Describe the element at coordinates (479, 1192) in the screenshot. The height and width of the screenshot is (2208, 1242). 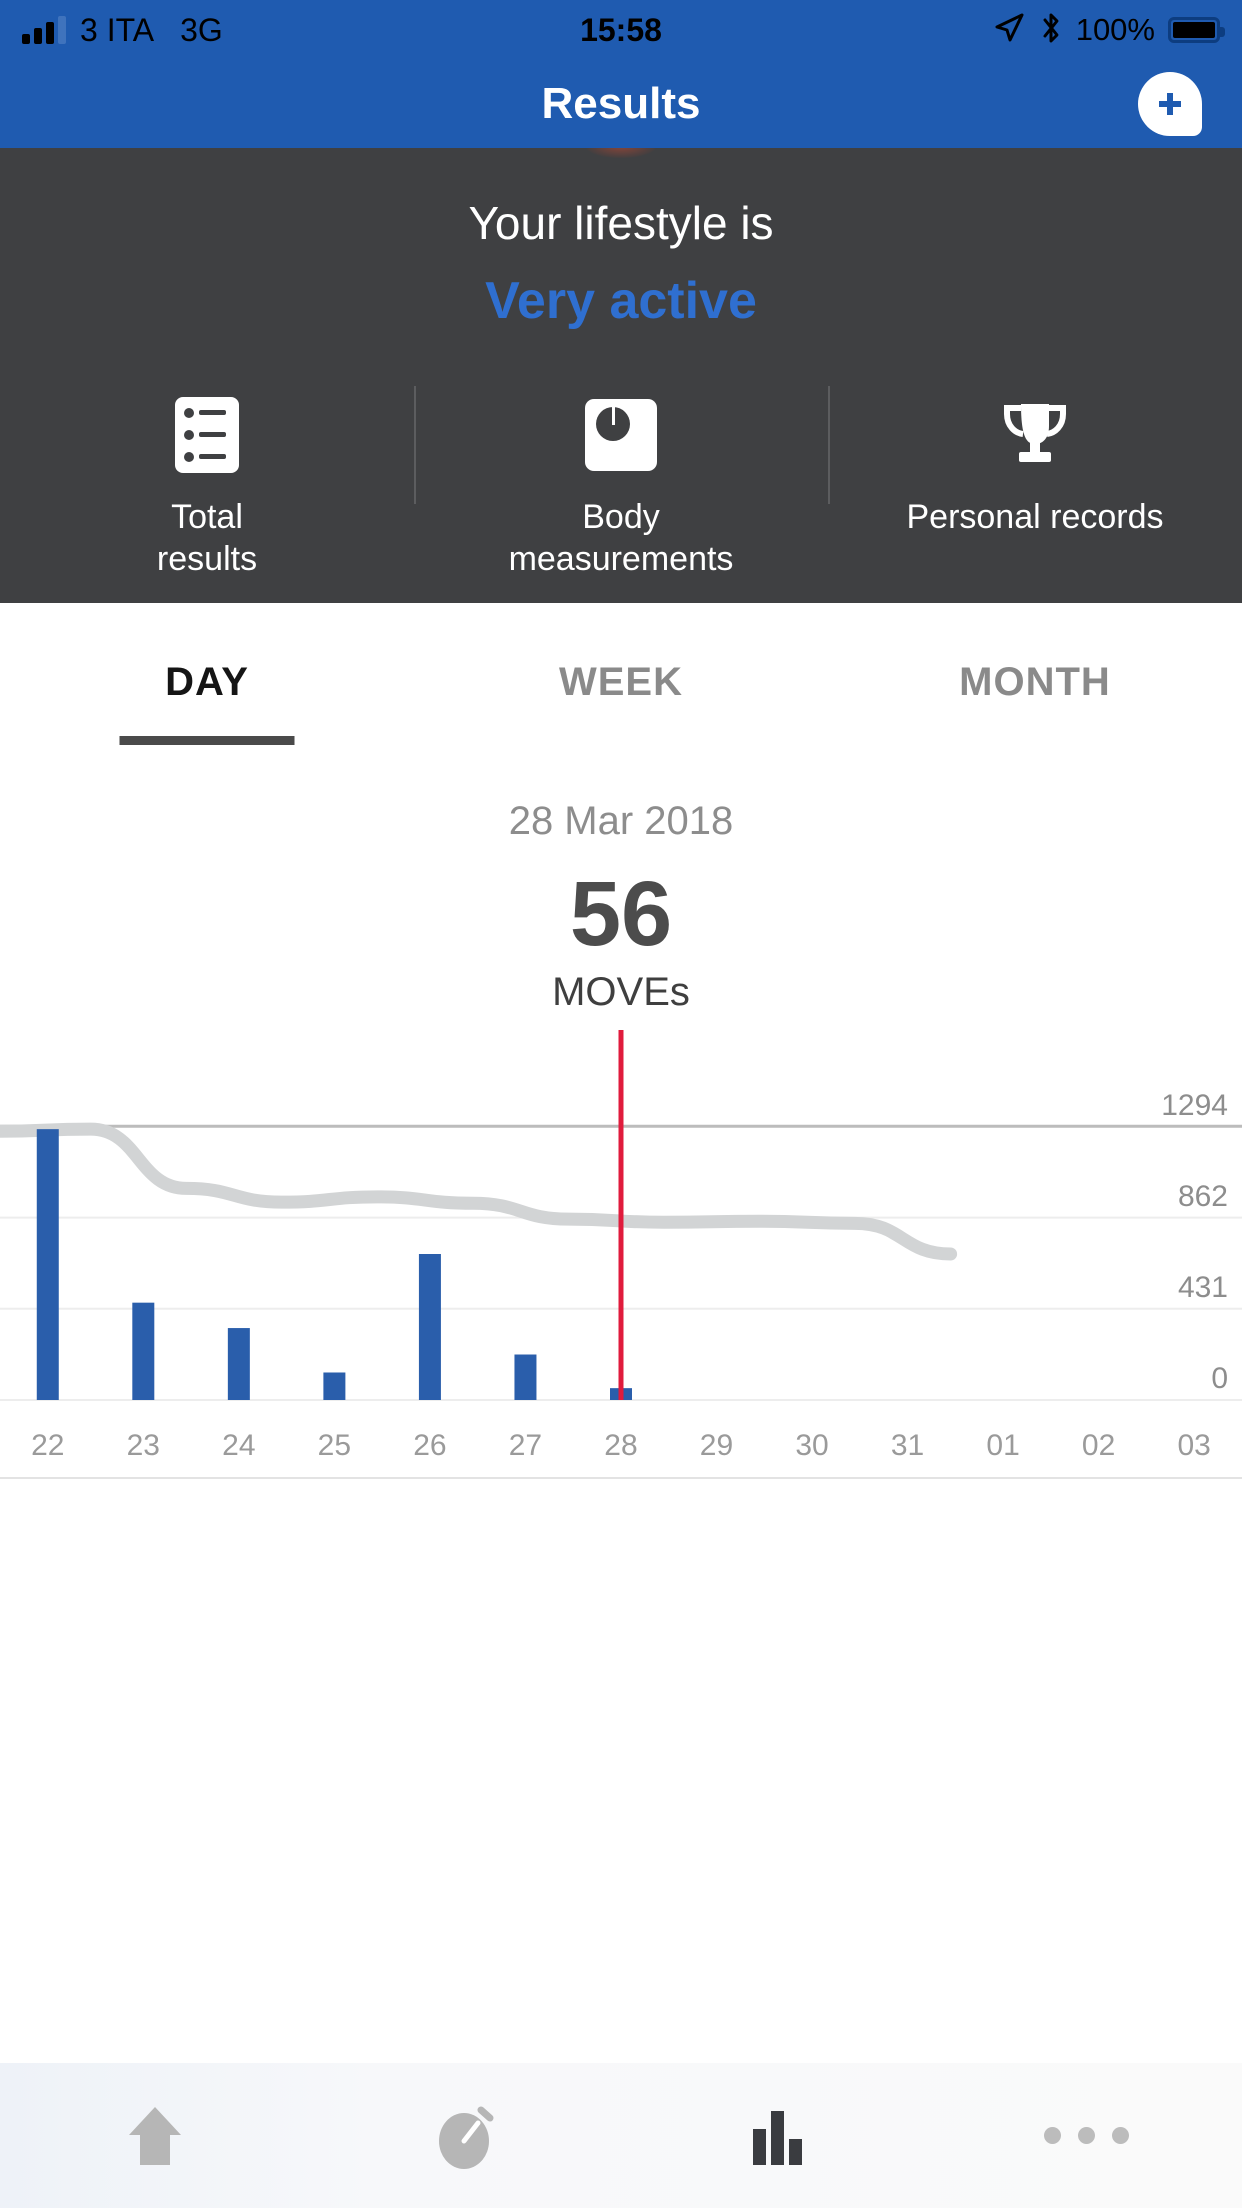
I see `trend-line` at that location.